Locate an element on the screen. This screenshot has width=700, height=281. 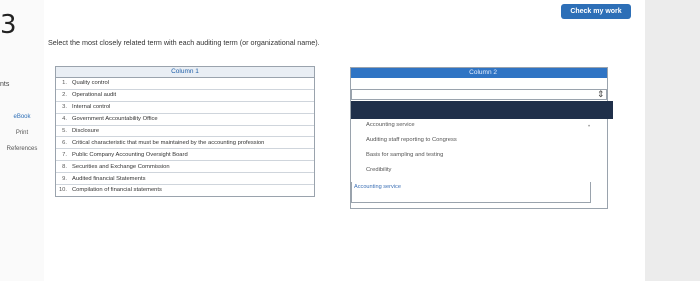
list-item: 5. Disclosure is located at coordinates (185, 132).